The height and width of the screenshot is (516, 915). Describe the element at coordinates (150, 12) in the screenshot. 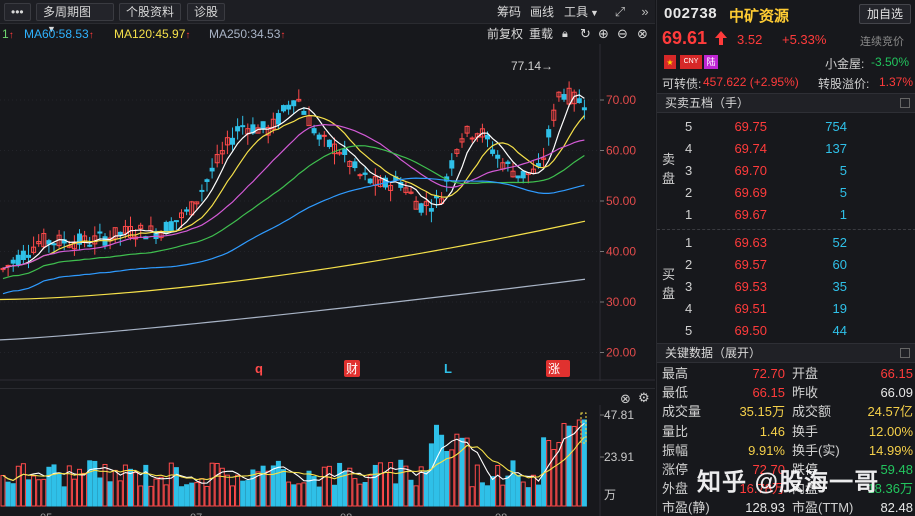

I see `stock-info-button: 个股资料` at that location.